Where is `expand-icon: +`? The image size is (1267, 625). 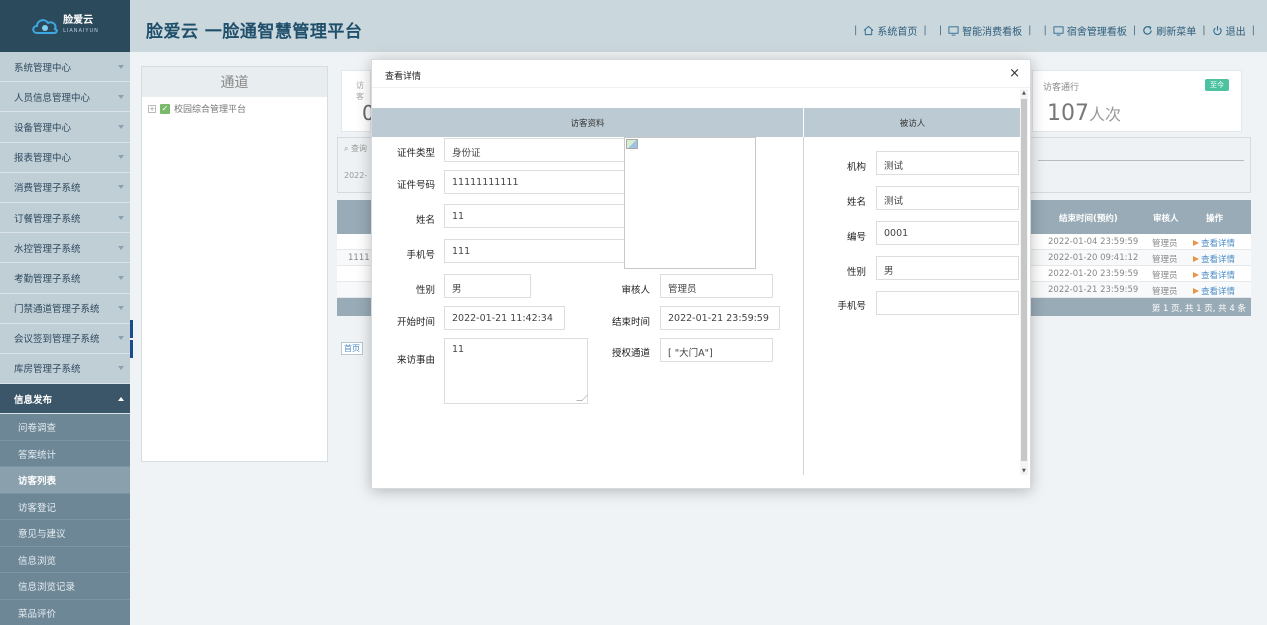 expand-icon: + is located at coordinates (152, 108).